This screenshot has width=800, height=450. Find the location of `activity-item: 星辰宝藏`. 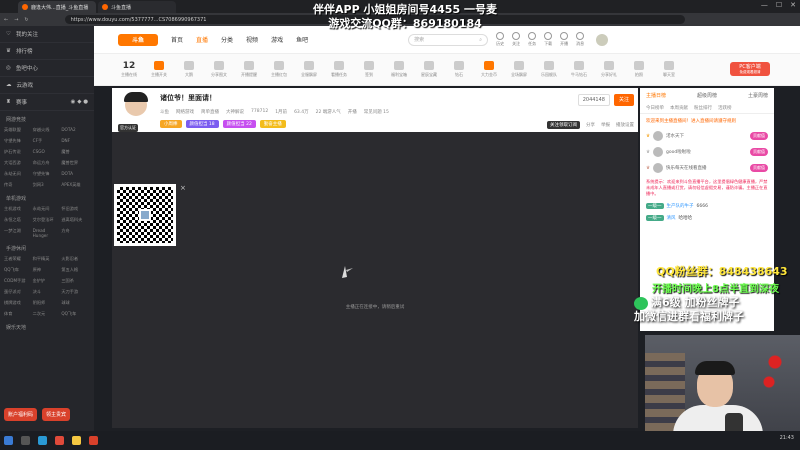

activity-item: 星辰宝藏 is located at coordinates (429, 69).